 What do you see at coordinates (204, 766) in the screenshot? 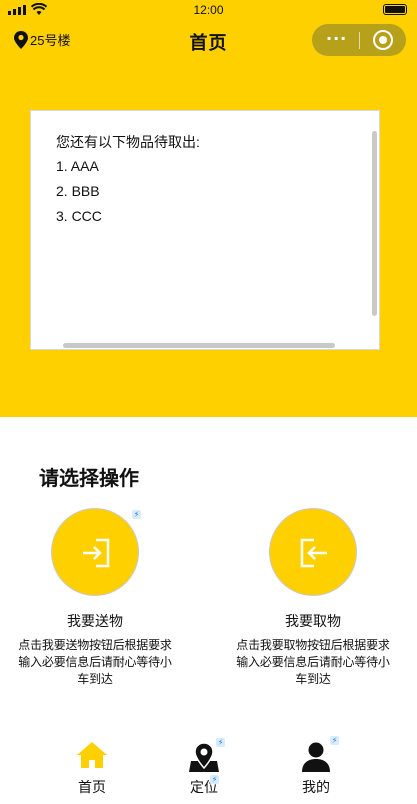
I see `tab-location: ⚡ ⚡ 定位` at bounding box center [204, 766].